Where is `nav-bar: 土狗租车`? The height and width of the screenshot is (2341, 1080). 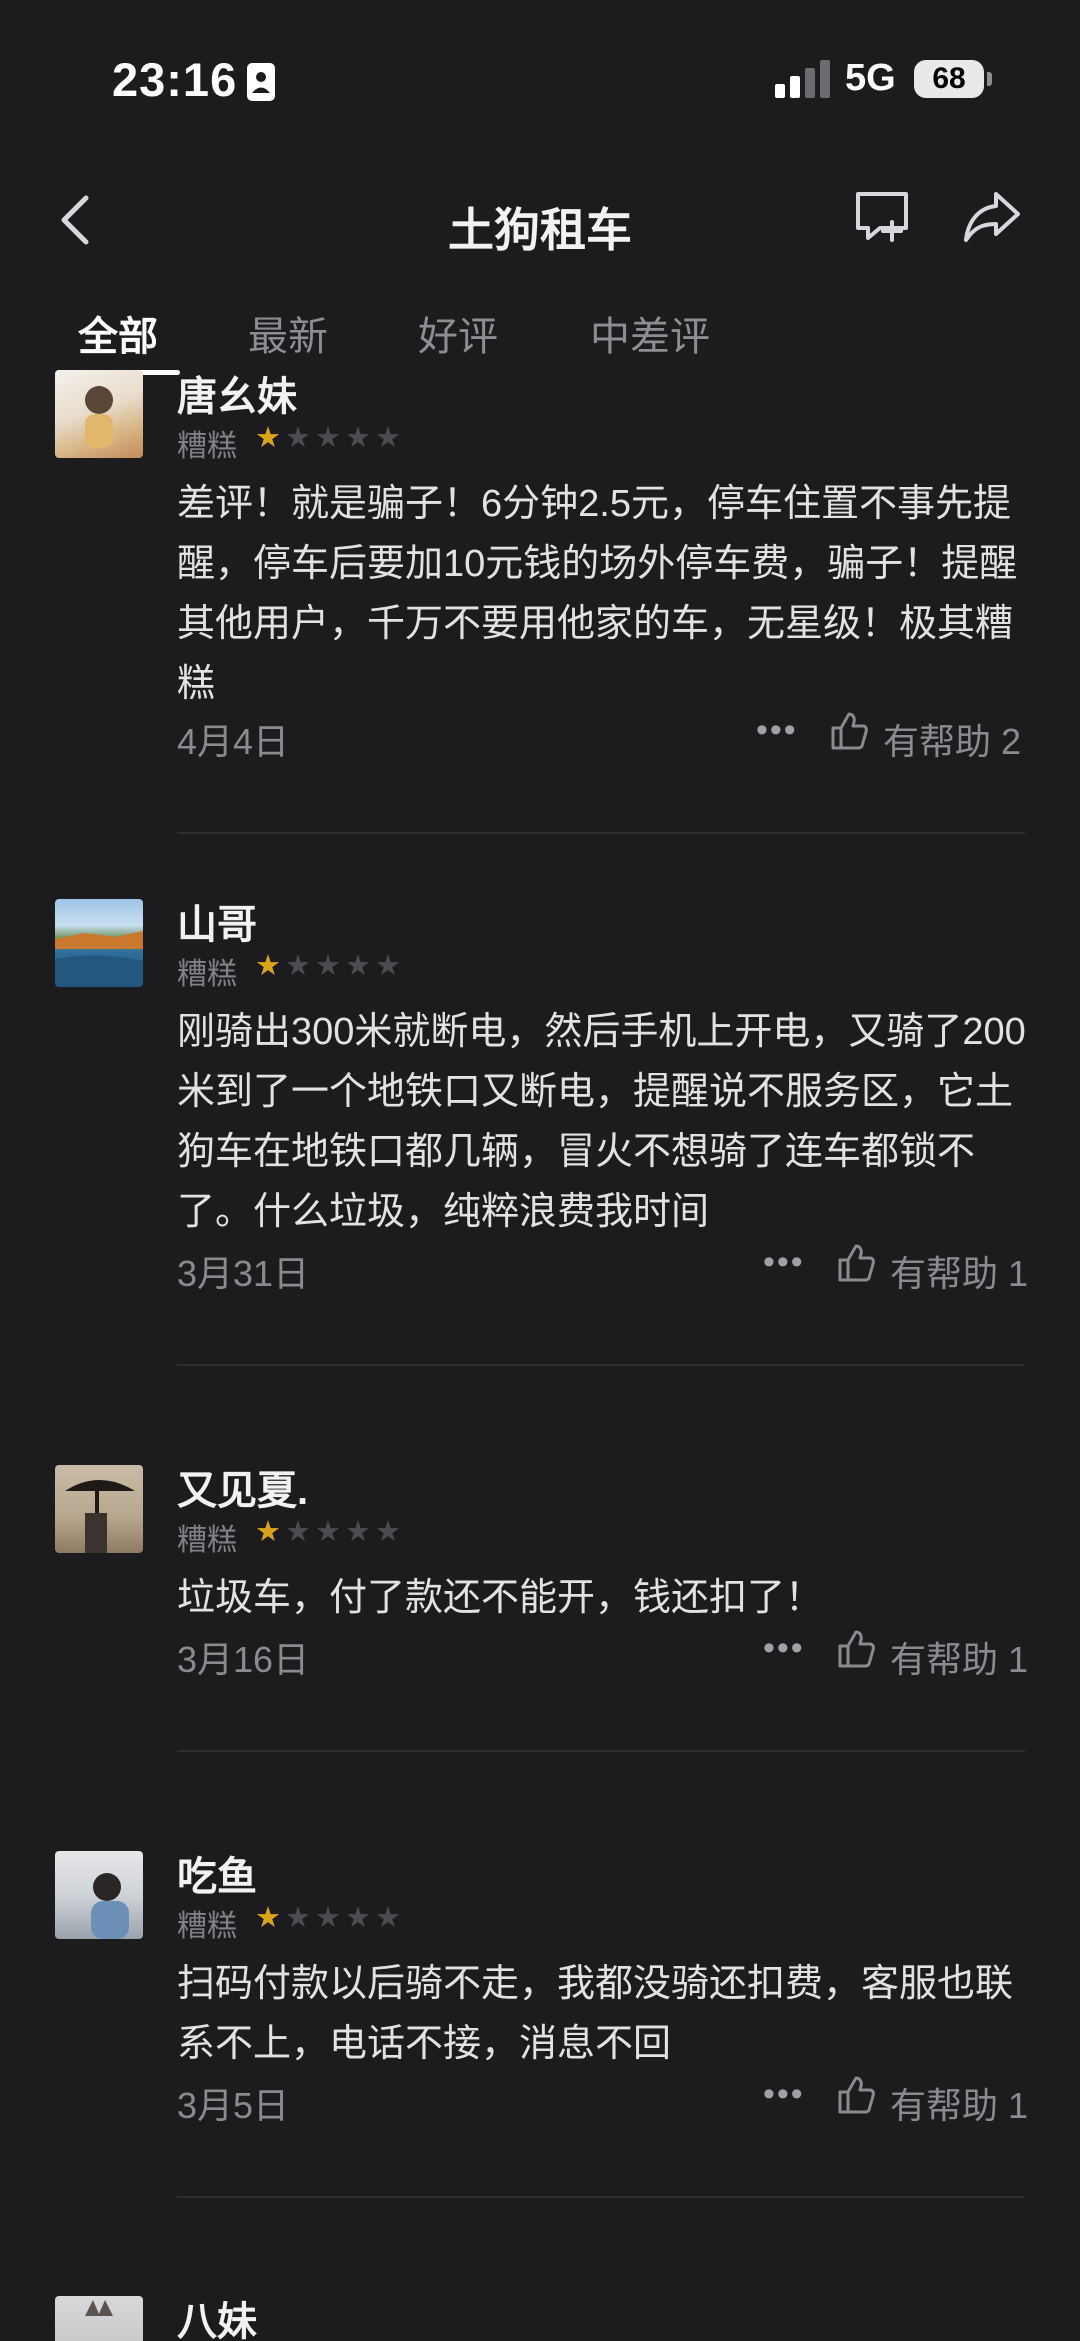 nav-bar: 土狗租车 is located at coordinates (540, 220).